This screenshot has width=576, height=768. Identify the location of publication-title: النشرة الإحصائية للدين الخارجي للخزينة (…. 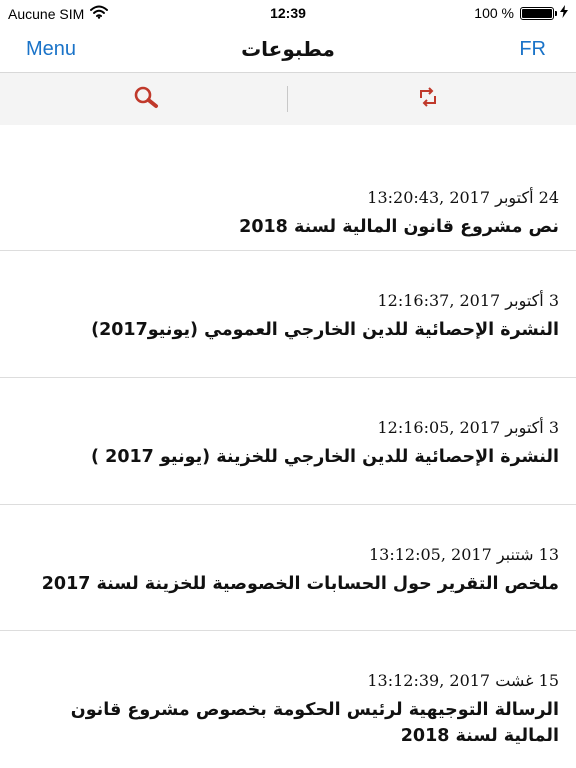
(325, 457).